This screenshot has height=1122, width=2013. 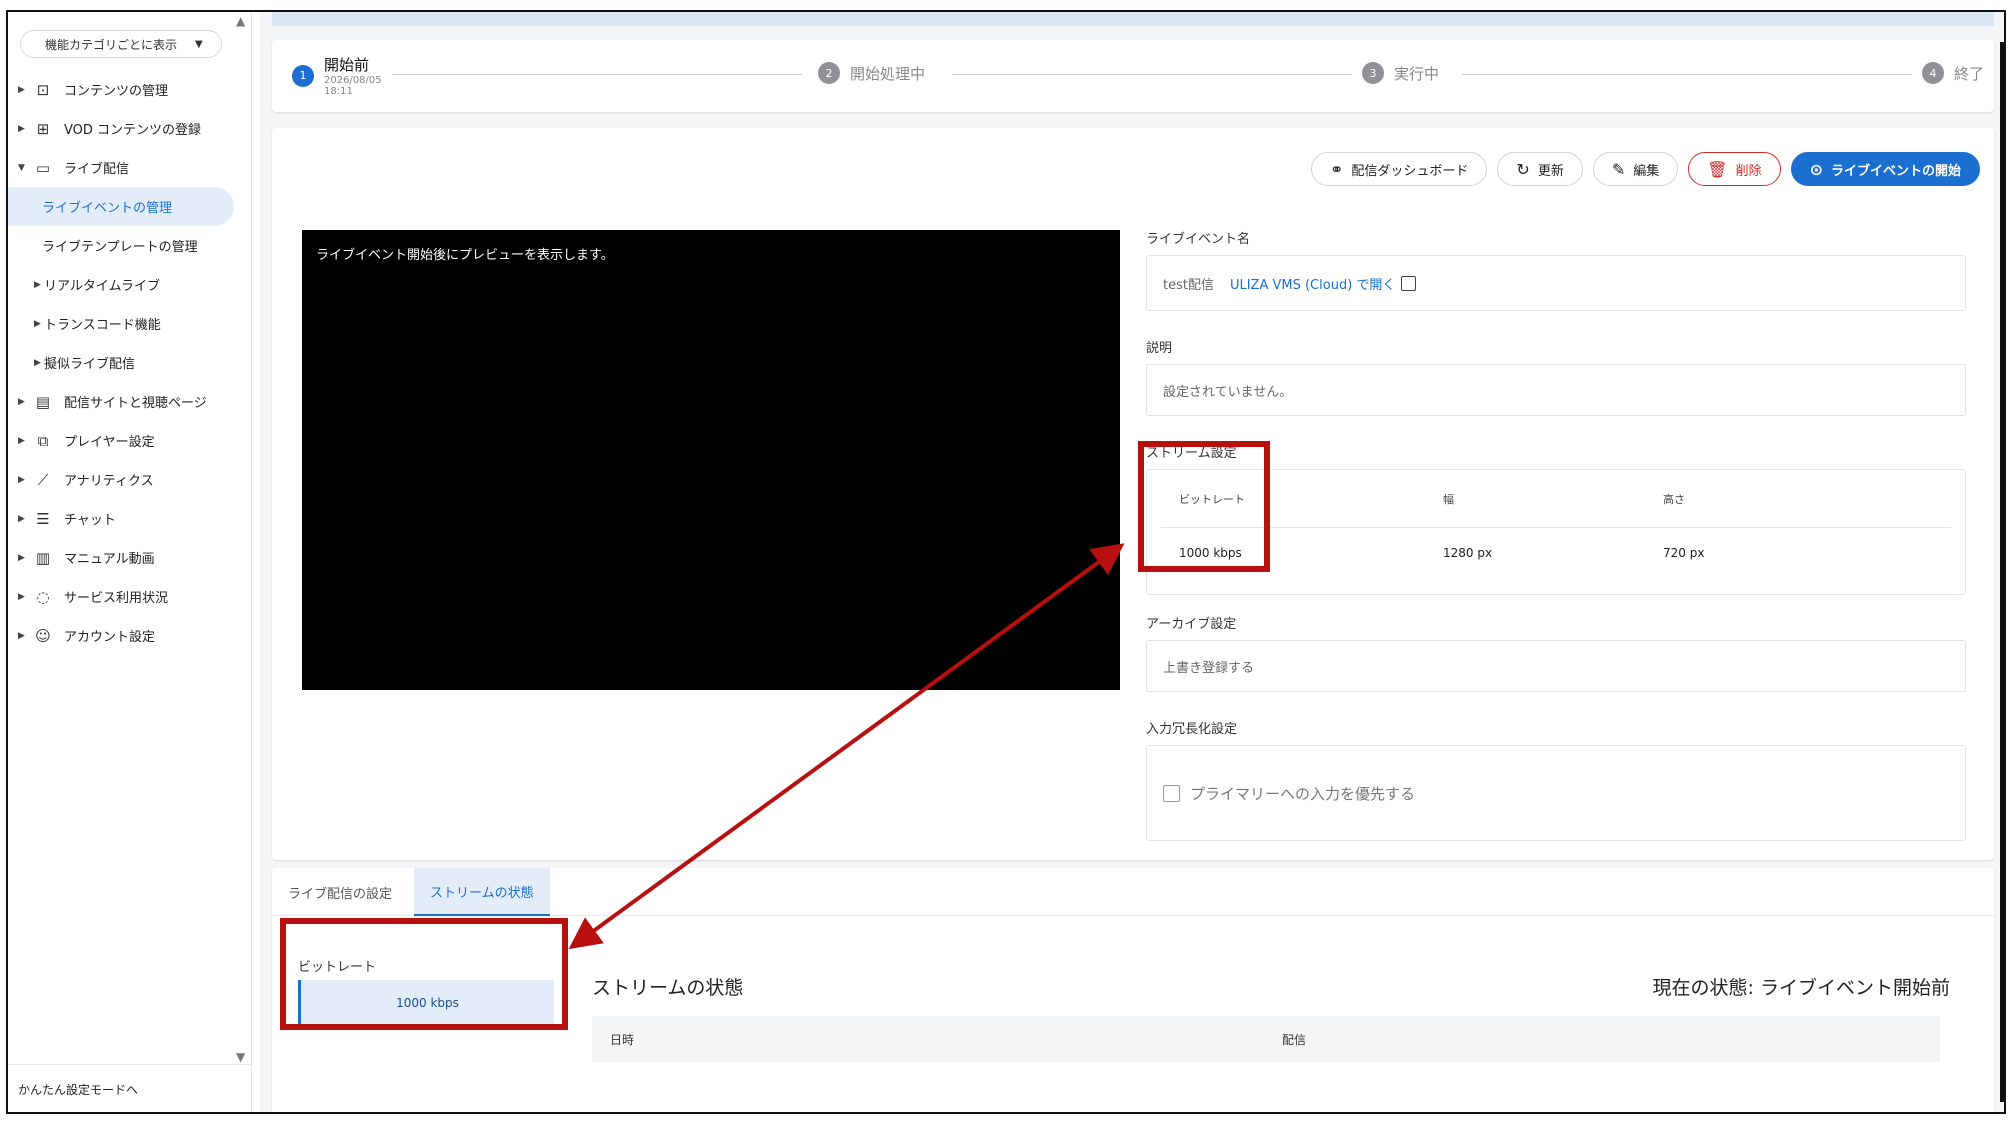 What do you see at coordinates (133, 130) in the screenshot?
I see `sidebar-item-label: VOD コンテンツの登録` at bounding box center [133, 130].